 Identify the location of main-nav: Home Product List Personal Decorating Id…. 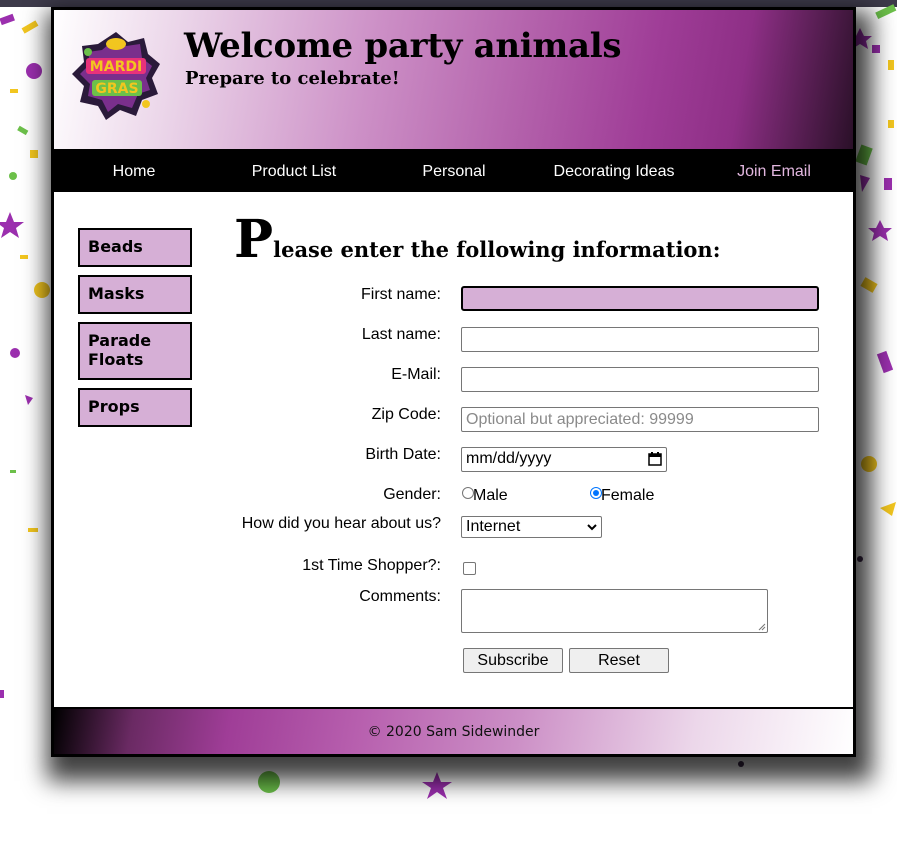
(453, 170).